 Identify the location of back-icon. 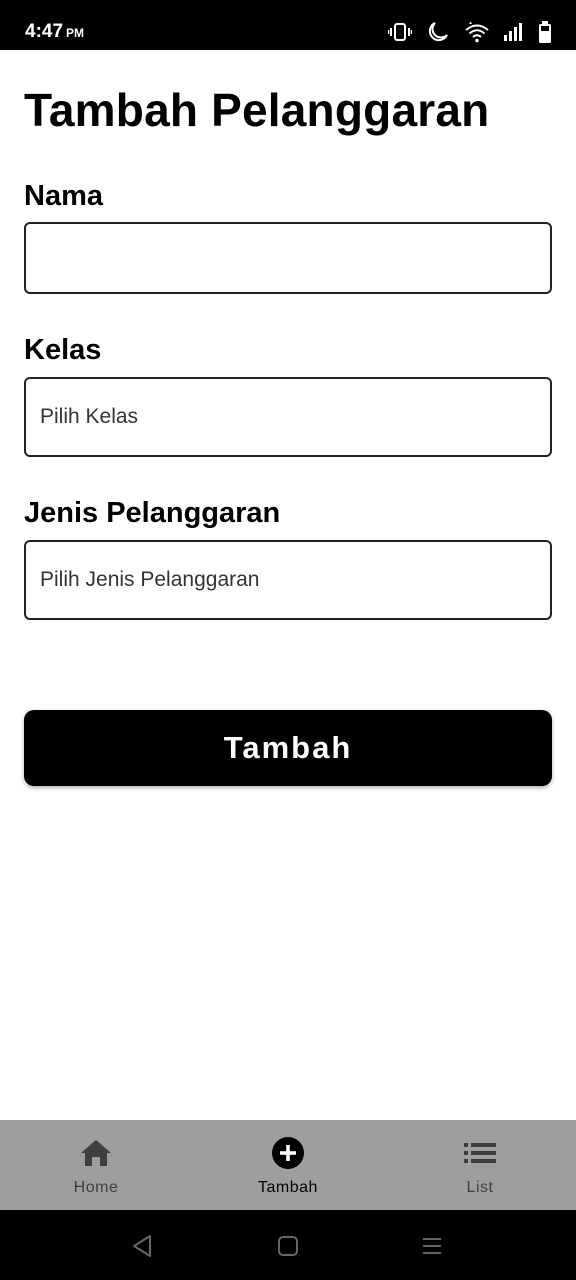
(142, 1246).